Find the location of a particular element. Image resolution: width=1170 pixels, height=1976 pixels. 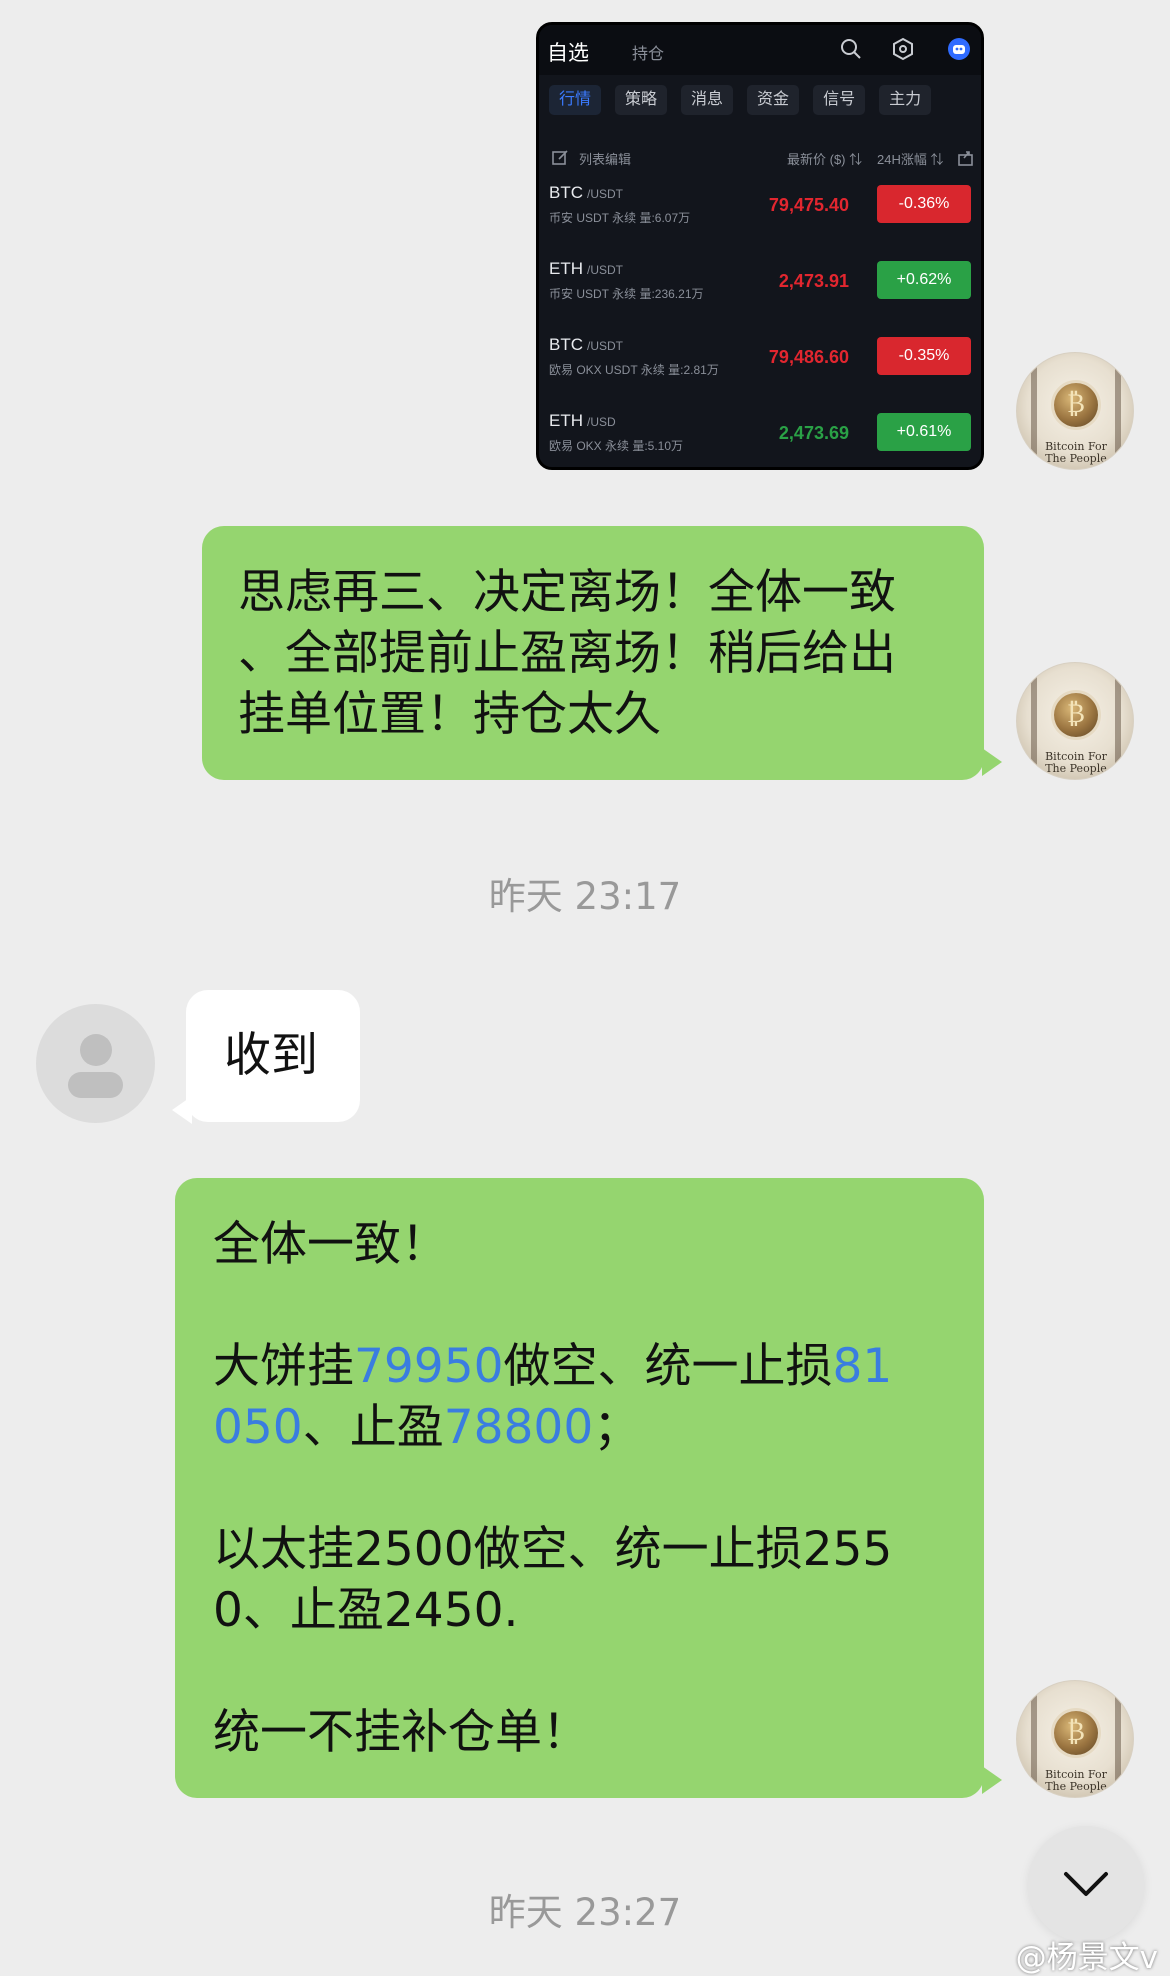

chat-bubble-incoming: 收到 is located at coordinates (273, 1056).